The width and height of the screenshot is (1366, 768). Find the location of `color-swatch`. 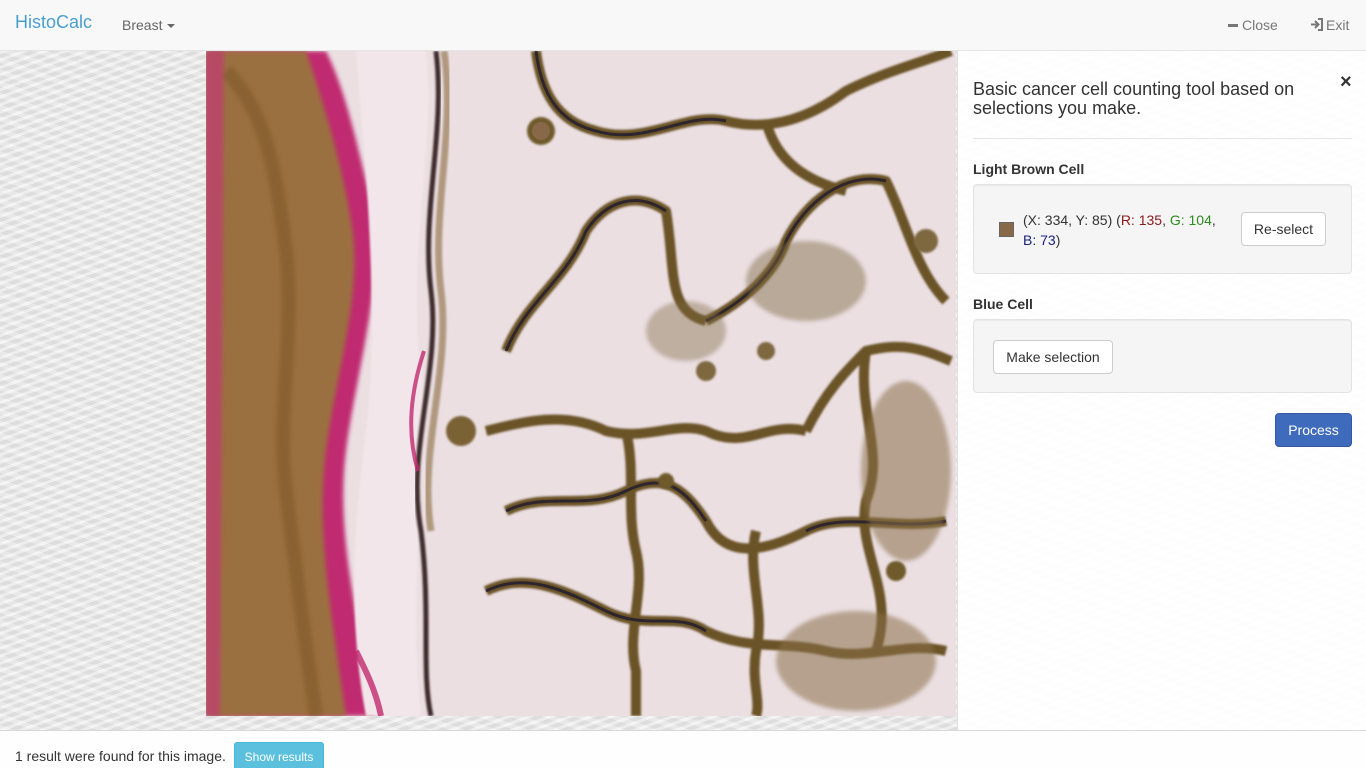

color-swatch is located at coordinates (1006, 229).